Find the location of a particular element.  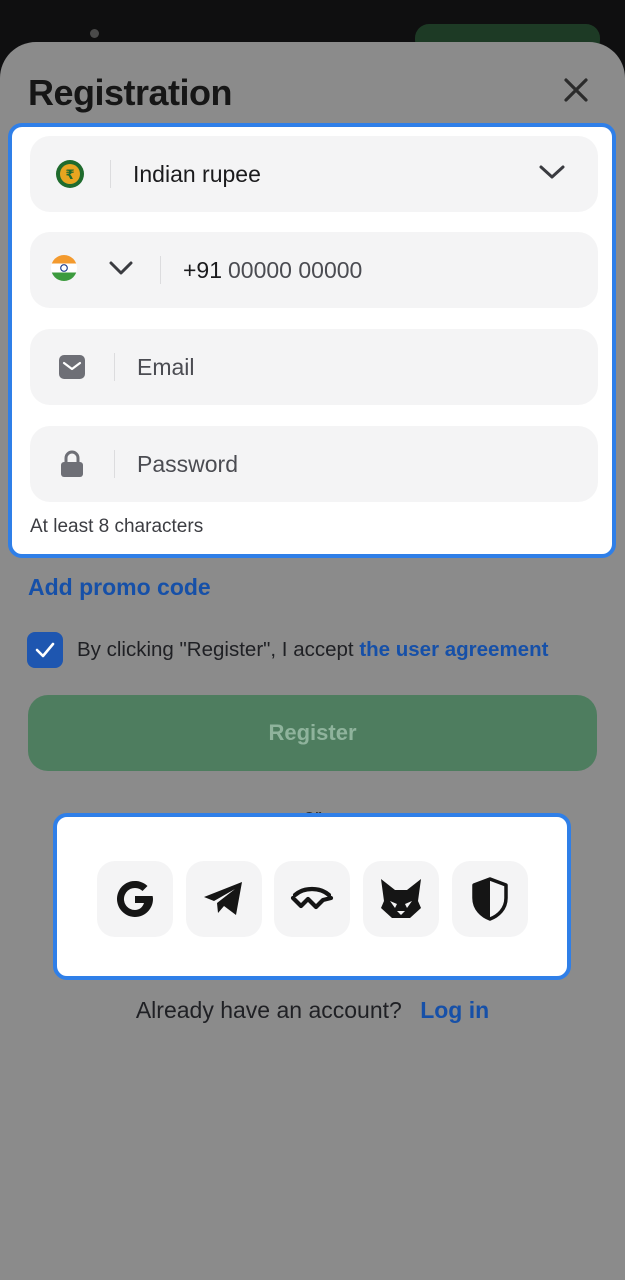

currency-value: Indian rupee is located at coordinates (197, 173).